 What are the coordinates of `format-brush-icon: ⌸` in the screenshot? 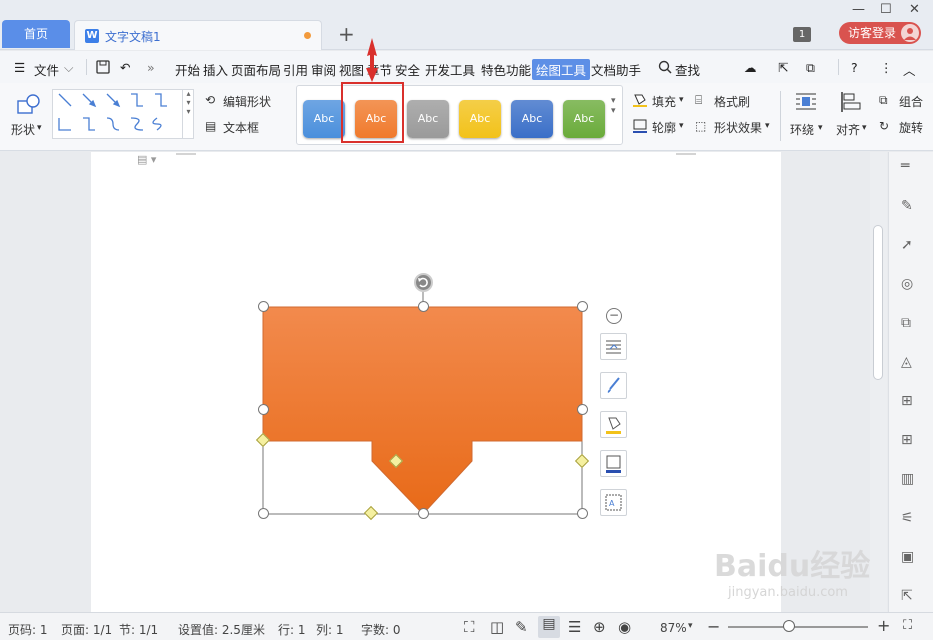 It's located at (698, 100).